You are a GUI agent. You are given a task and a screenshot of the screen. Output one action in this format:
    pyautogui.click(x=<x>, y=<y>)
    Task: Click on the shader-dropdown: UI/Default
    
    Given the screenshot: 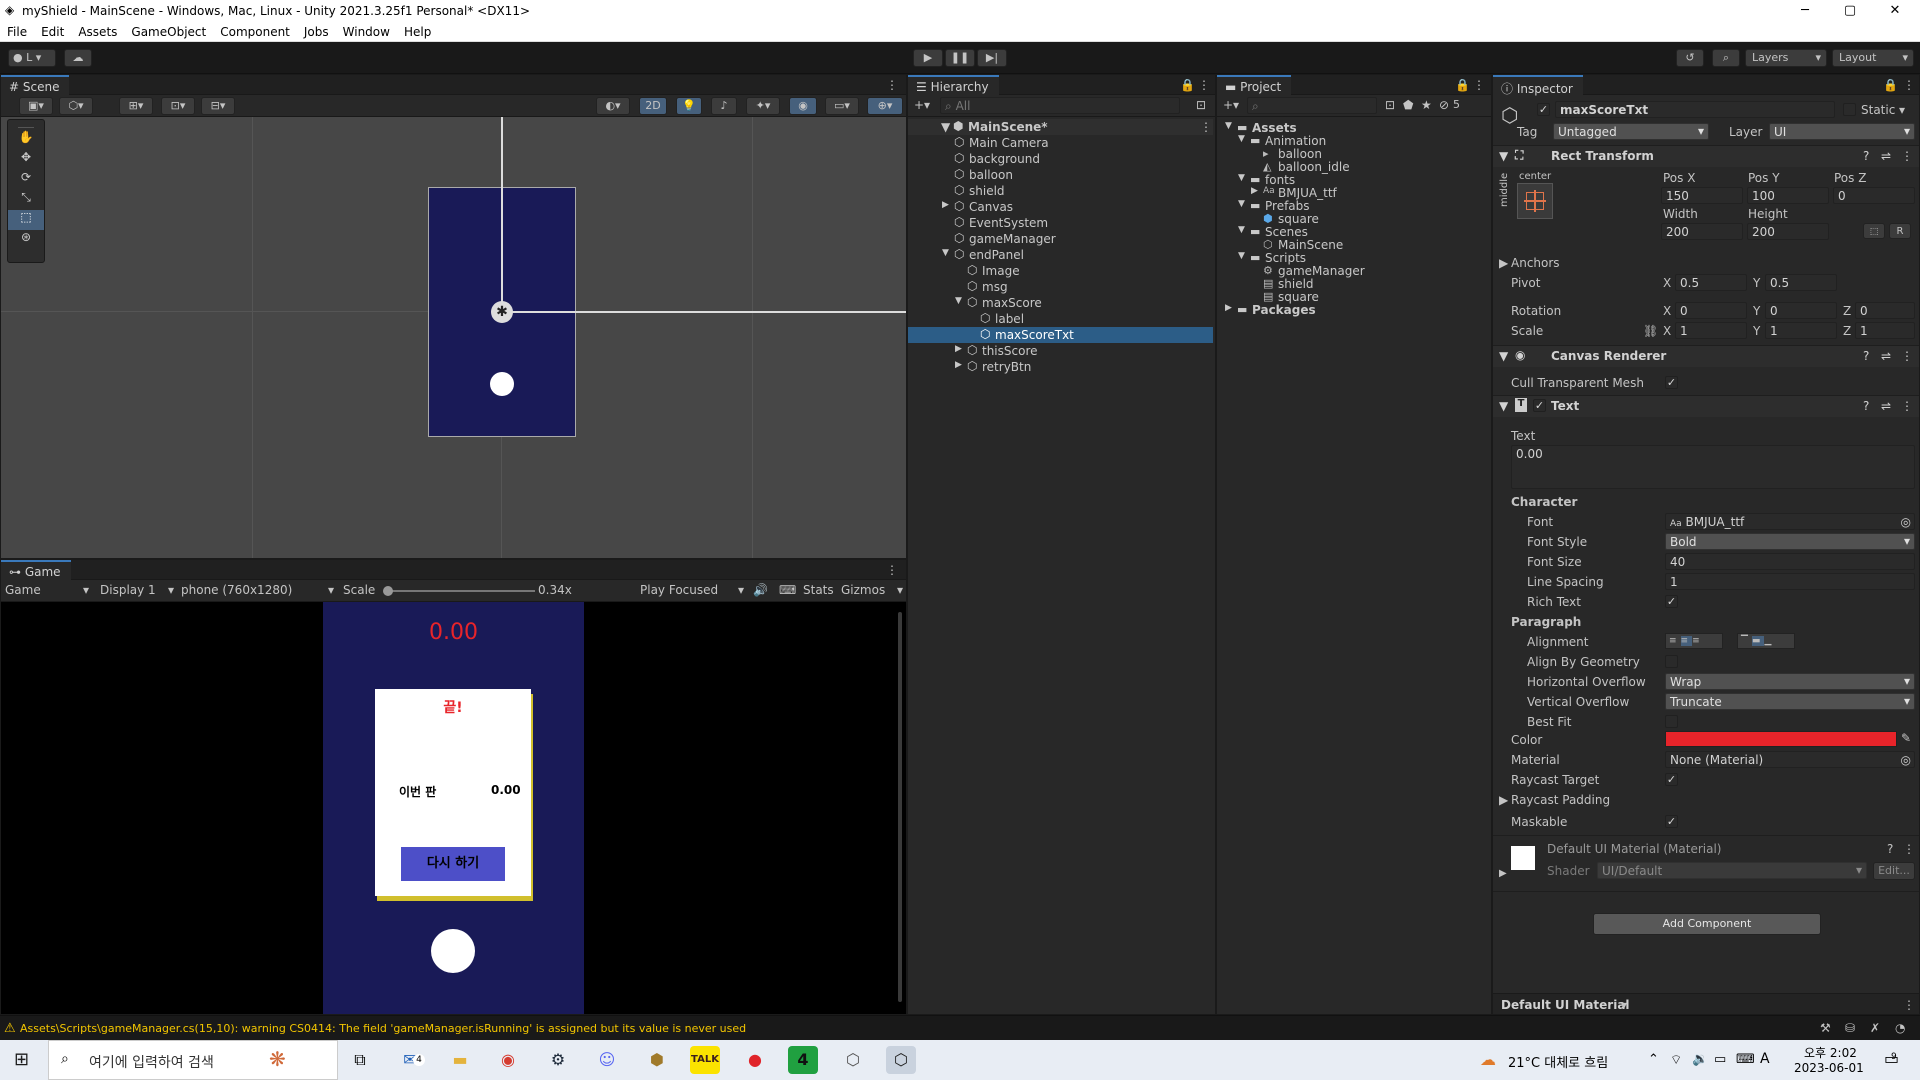 What is the action you would take?
    pyautogui.click(x=1732, y=870)
    